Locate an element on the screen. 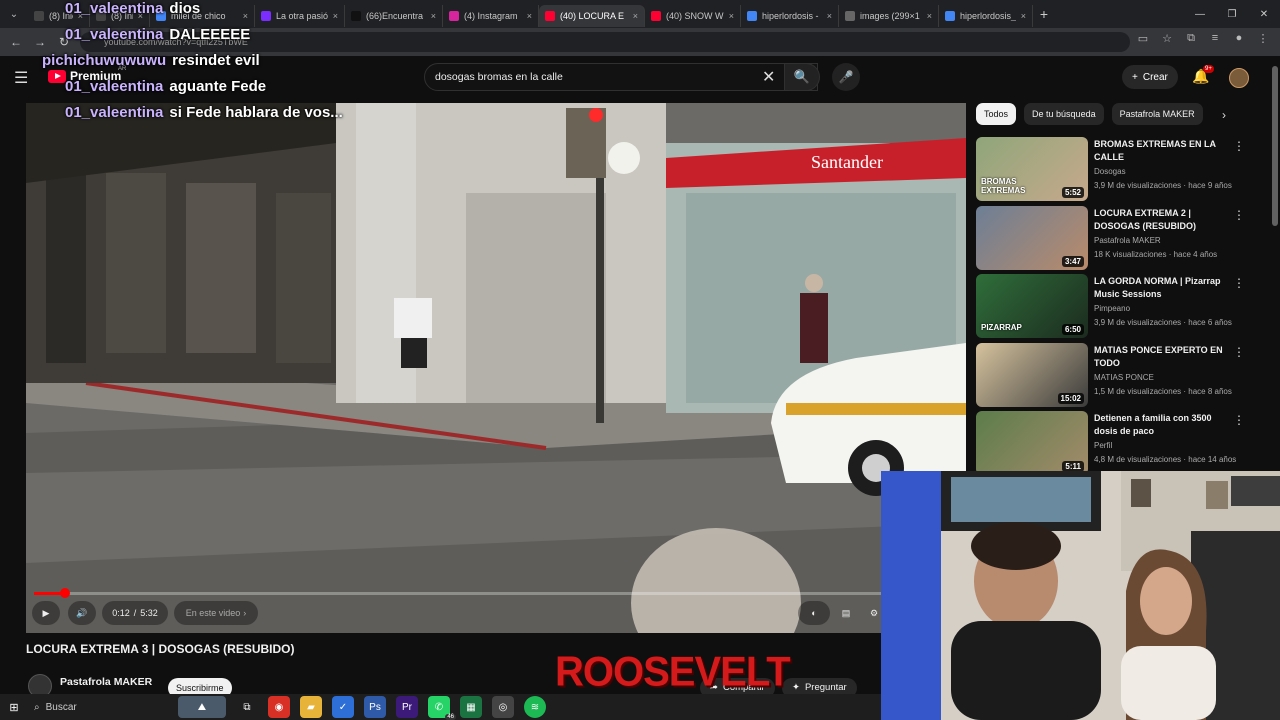 The image size is (1280, 720). tab-search-menu-icon: ⌄ is located at coordinates (14, 14).